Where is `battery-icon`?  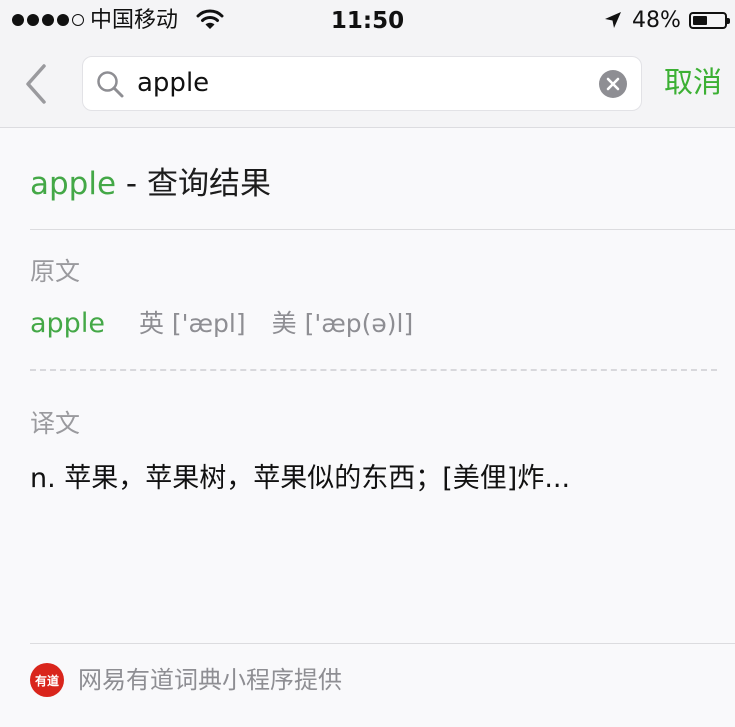 battery-icon is located at coordinates (709, 20).